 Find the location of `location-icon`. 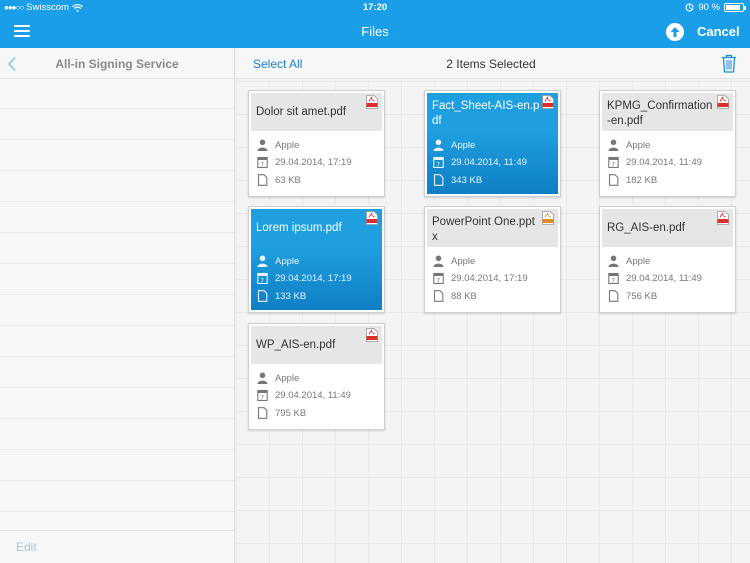

location-icon is located at coordinates (689, 7).